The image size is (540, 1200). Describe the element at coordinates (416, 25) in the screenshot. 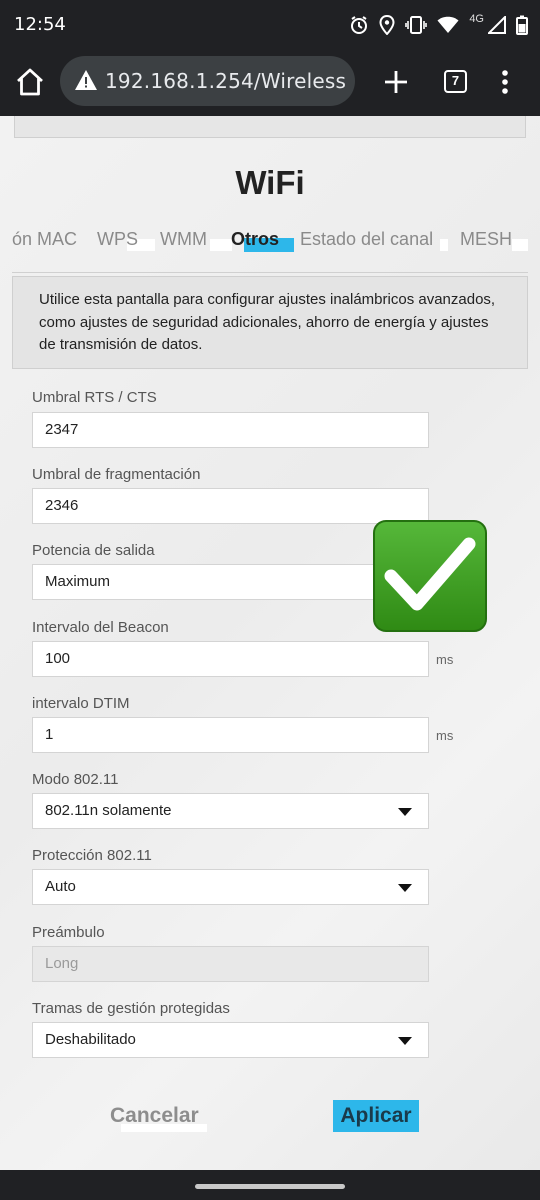

I see `vibrate-icon` at that location.